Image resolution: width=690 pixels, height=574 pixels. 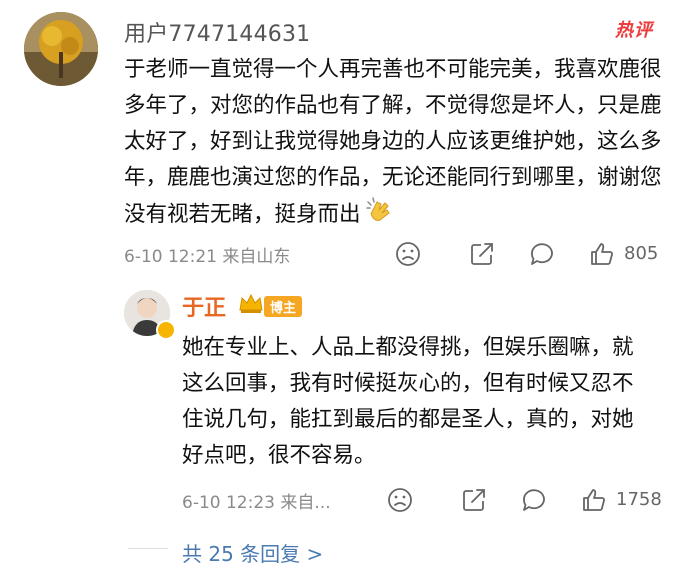 What do you see at coordinates (148, 548) in the screenshot?
I see `divider` at bounding box center [148, 548].